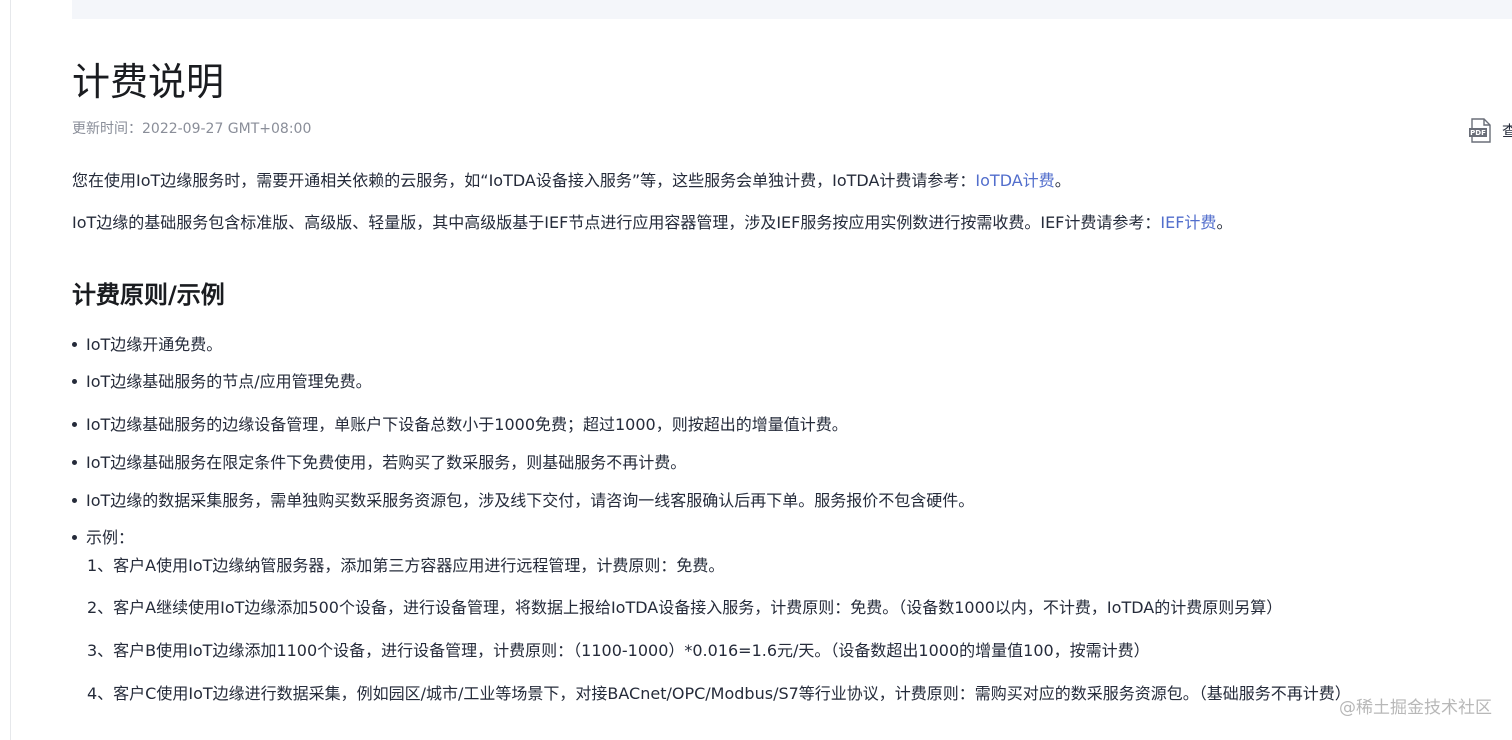  What do you see at coordinates (1507, 130) in the screenshot?
I see `pdf-label: 查` at bounding box center [1507, 130].